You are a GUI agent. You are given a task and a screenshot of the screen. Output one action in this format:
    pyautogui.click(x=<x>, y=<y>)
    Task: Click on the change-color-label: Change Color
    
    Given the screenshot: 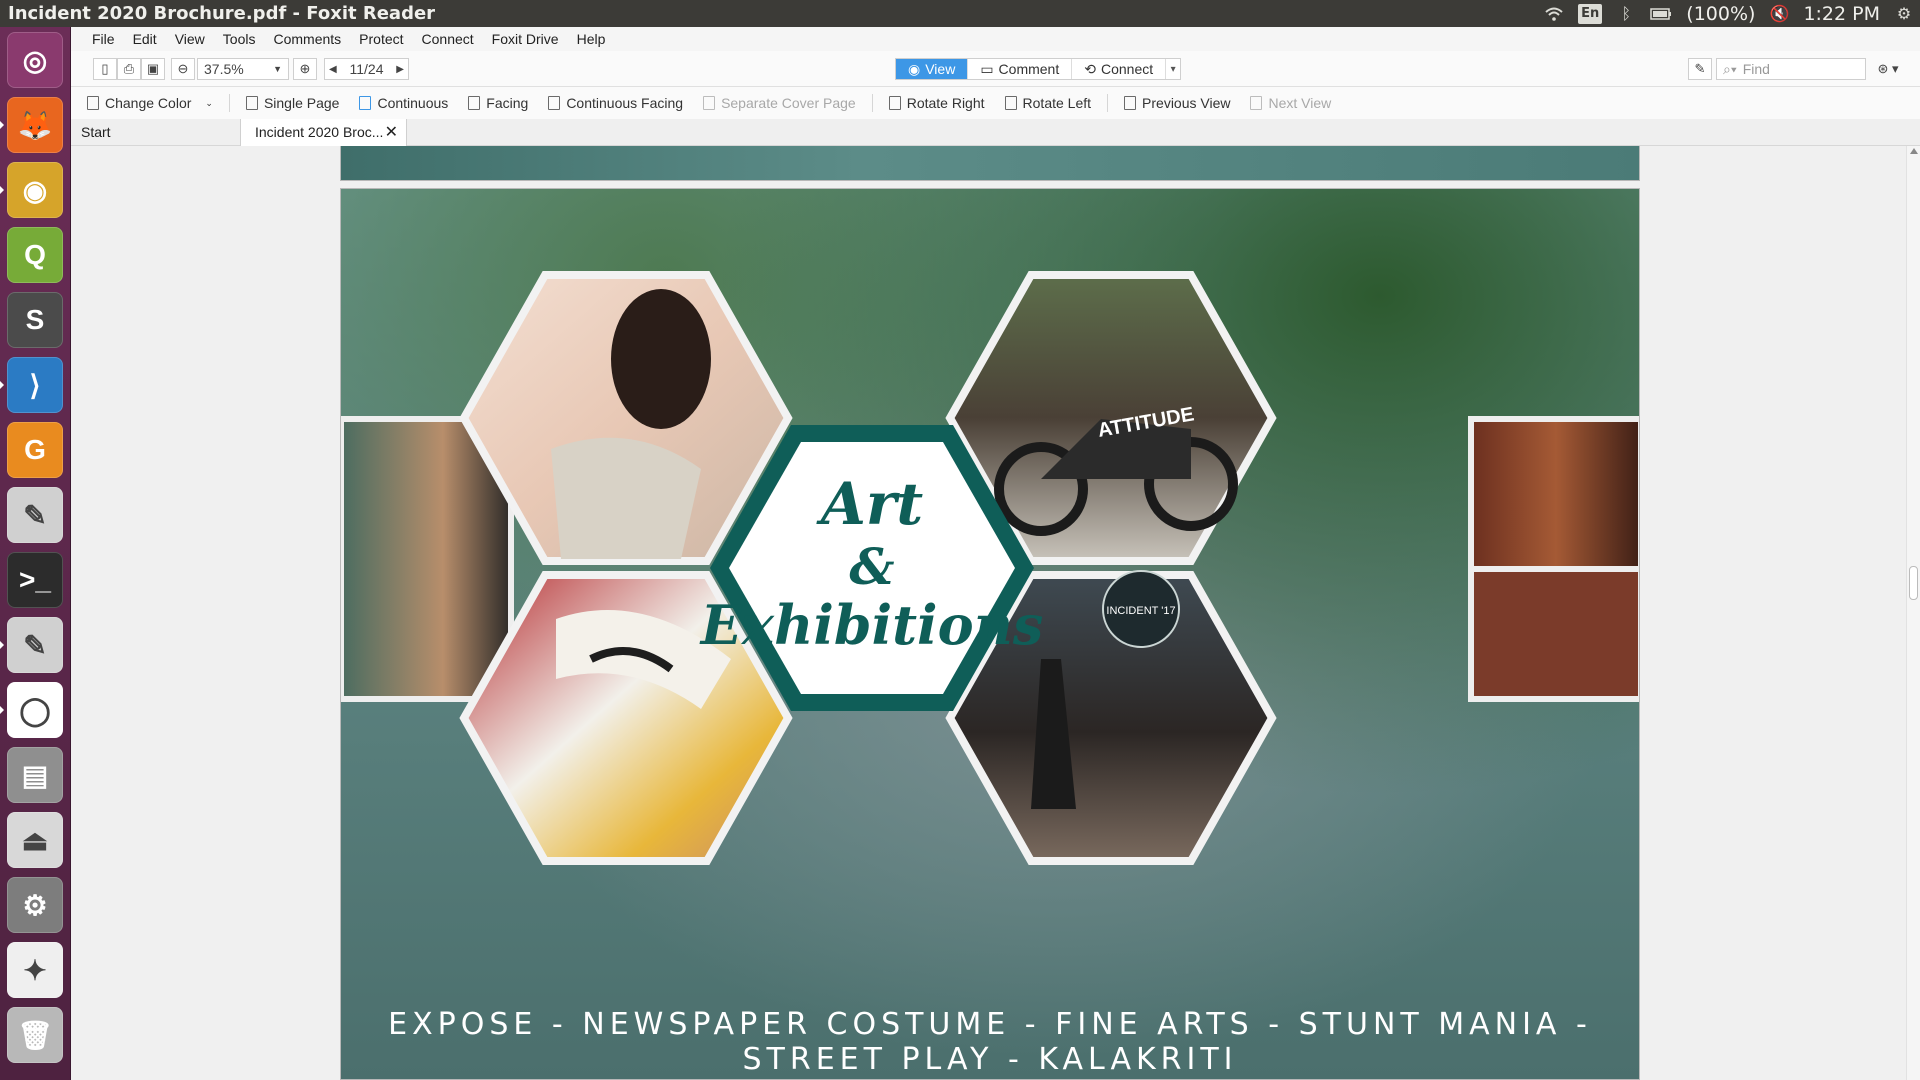 What is the action you would take?
    pyautogui.click(x=148, y=103)
    